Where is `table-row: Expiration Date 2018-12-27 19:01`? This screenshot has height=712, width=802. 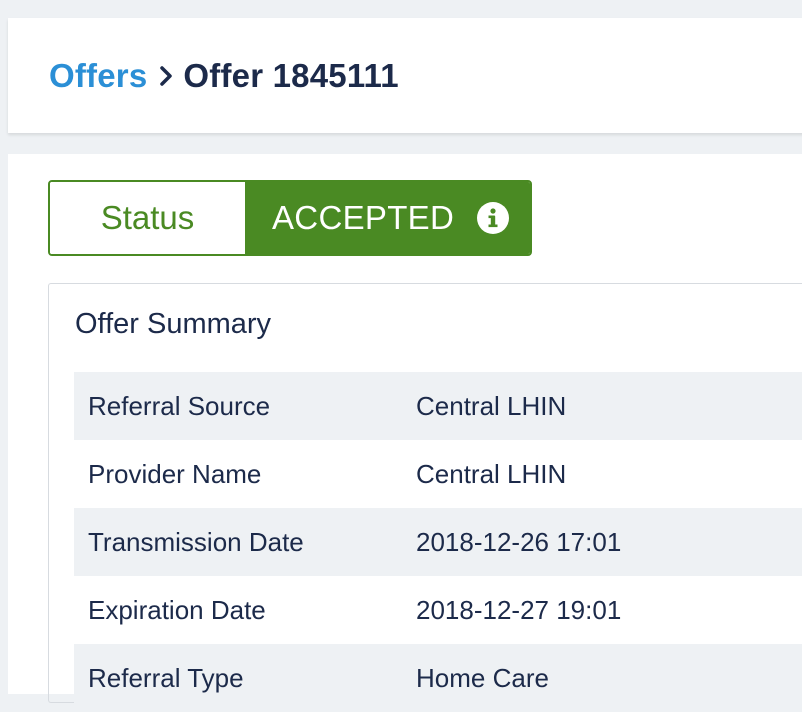
table-row: Expiration Date 2018-12-27 19:01 is located at coordinates (438, 610).